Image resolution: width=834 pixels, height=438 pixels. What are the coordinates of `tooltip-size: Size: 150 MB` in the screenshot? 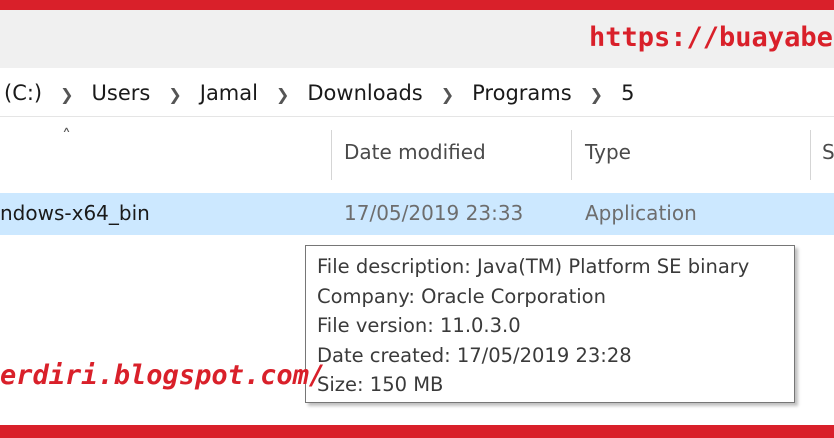 It's located at (380, 384).